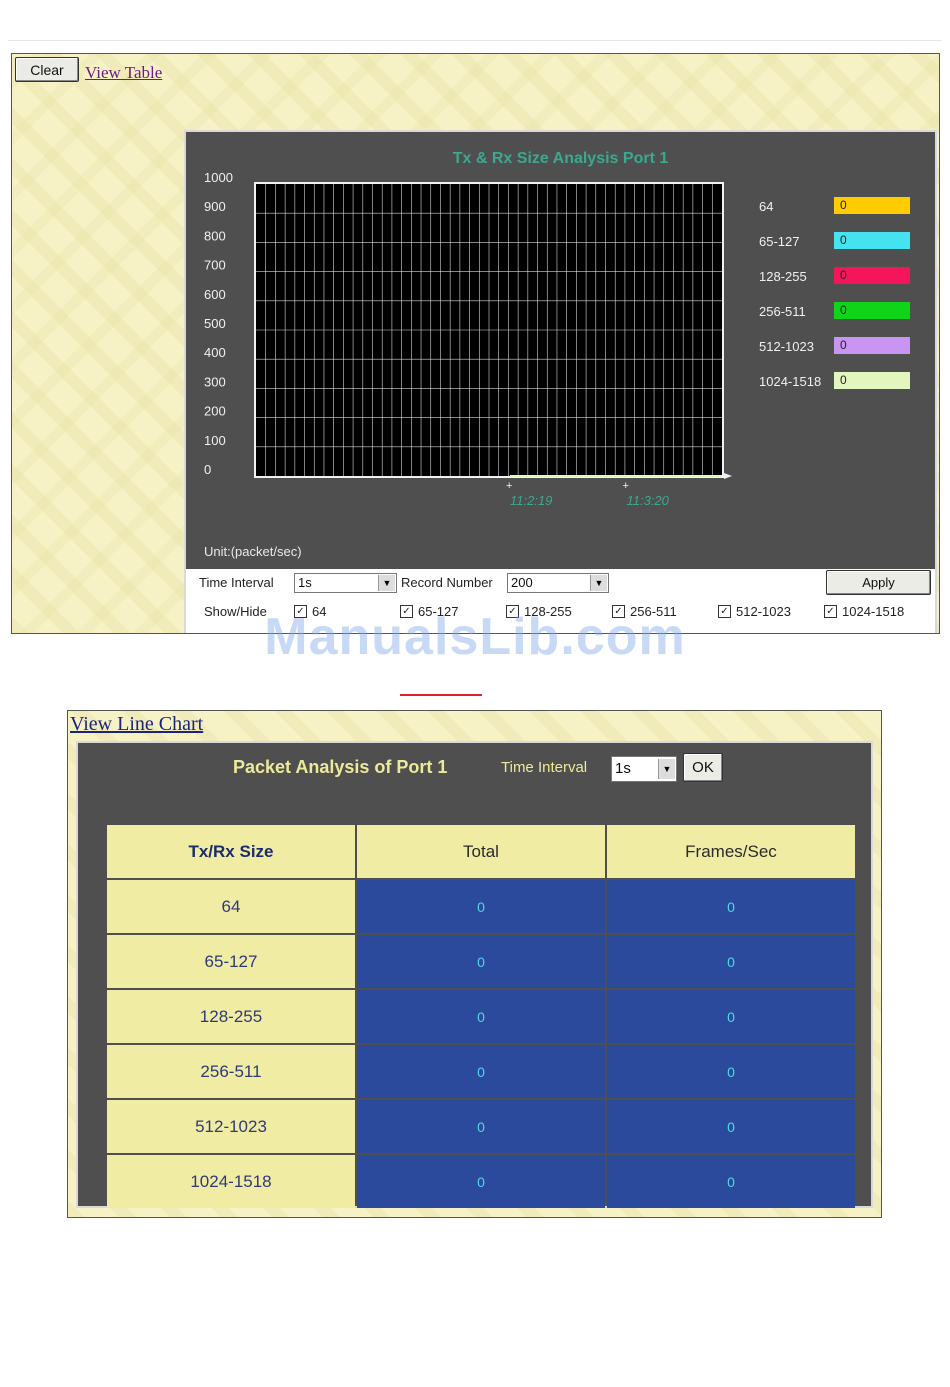  What do you see at coordinates (872, 275) in the screenshot?
I see `legend-value-128-255: 0` at bounding box center [872, 275].